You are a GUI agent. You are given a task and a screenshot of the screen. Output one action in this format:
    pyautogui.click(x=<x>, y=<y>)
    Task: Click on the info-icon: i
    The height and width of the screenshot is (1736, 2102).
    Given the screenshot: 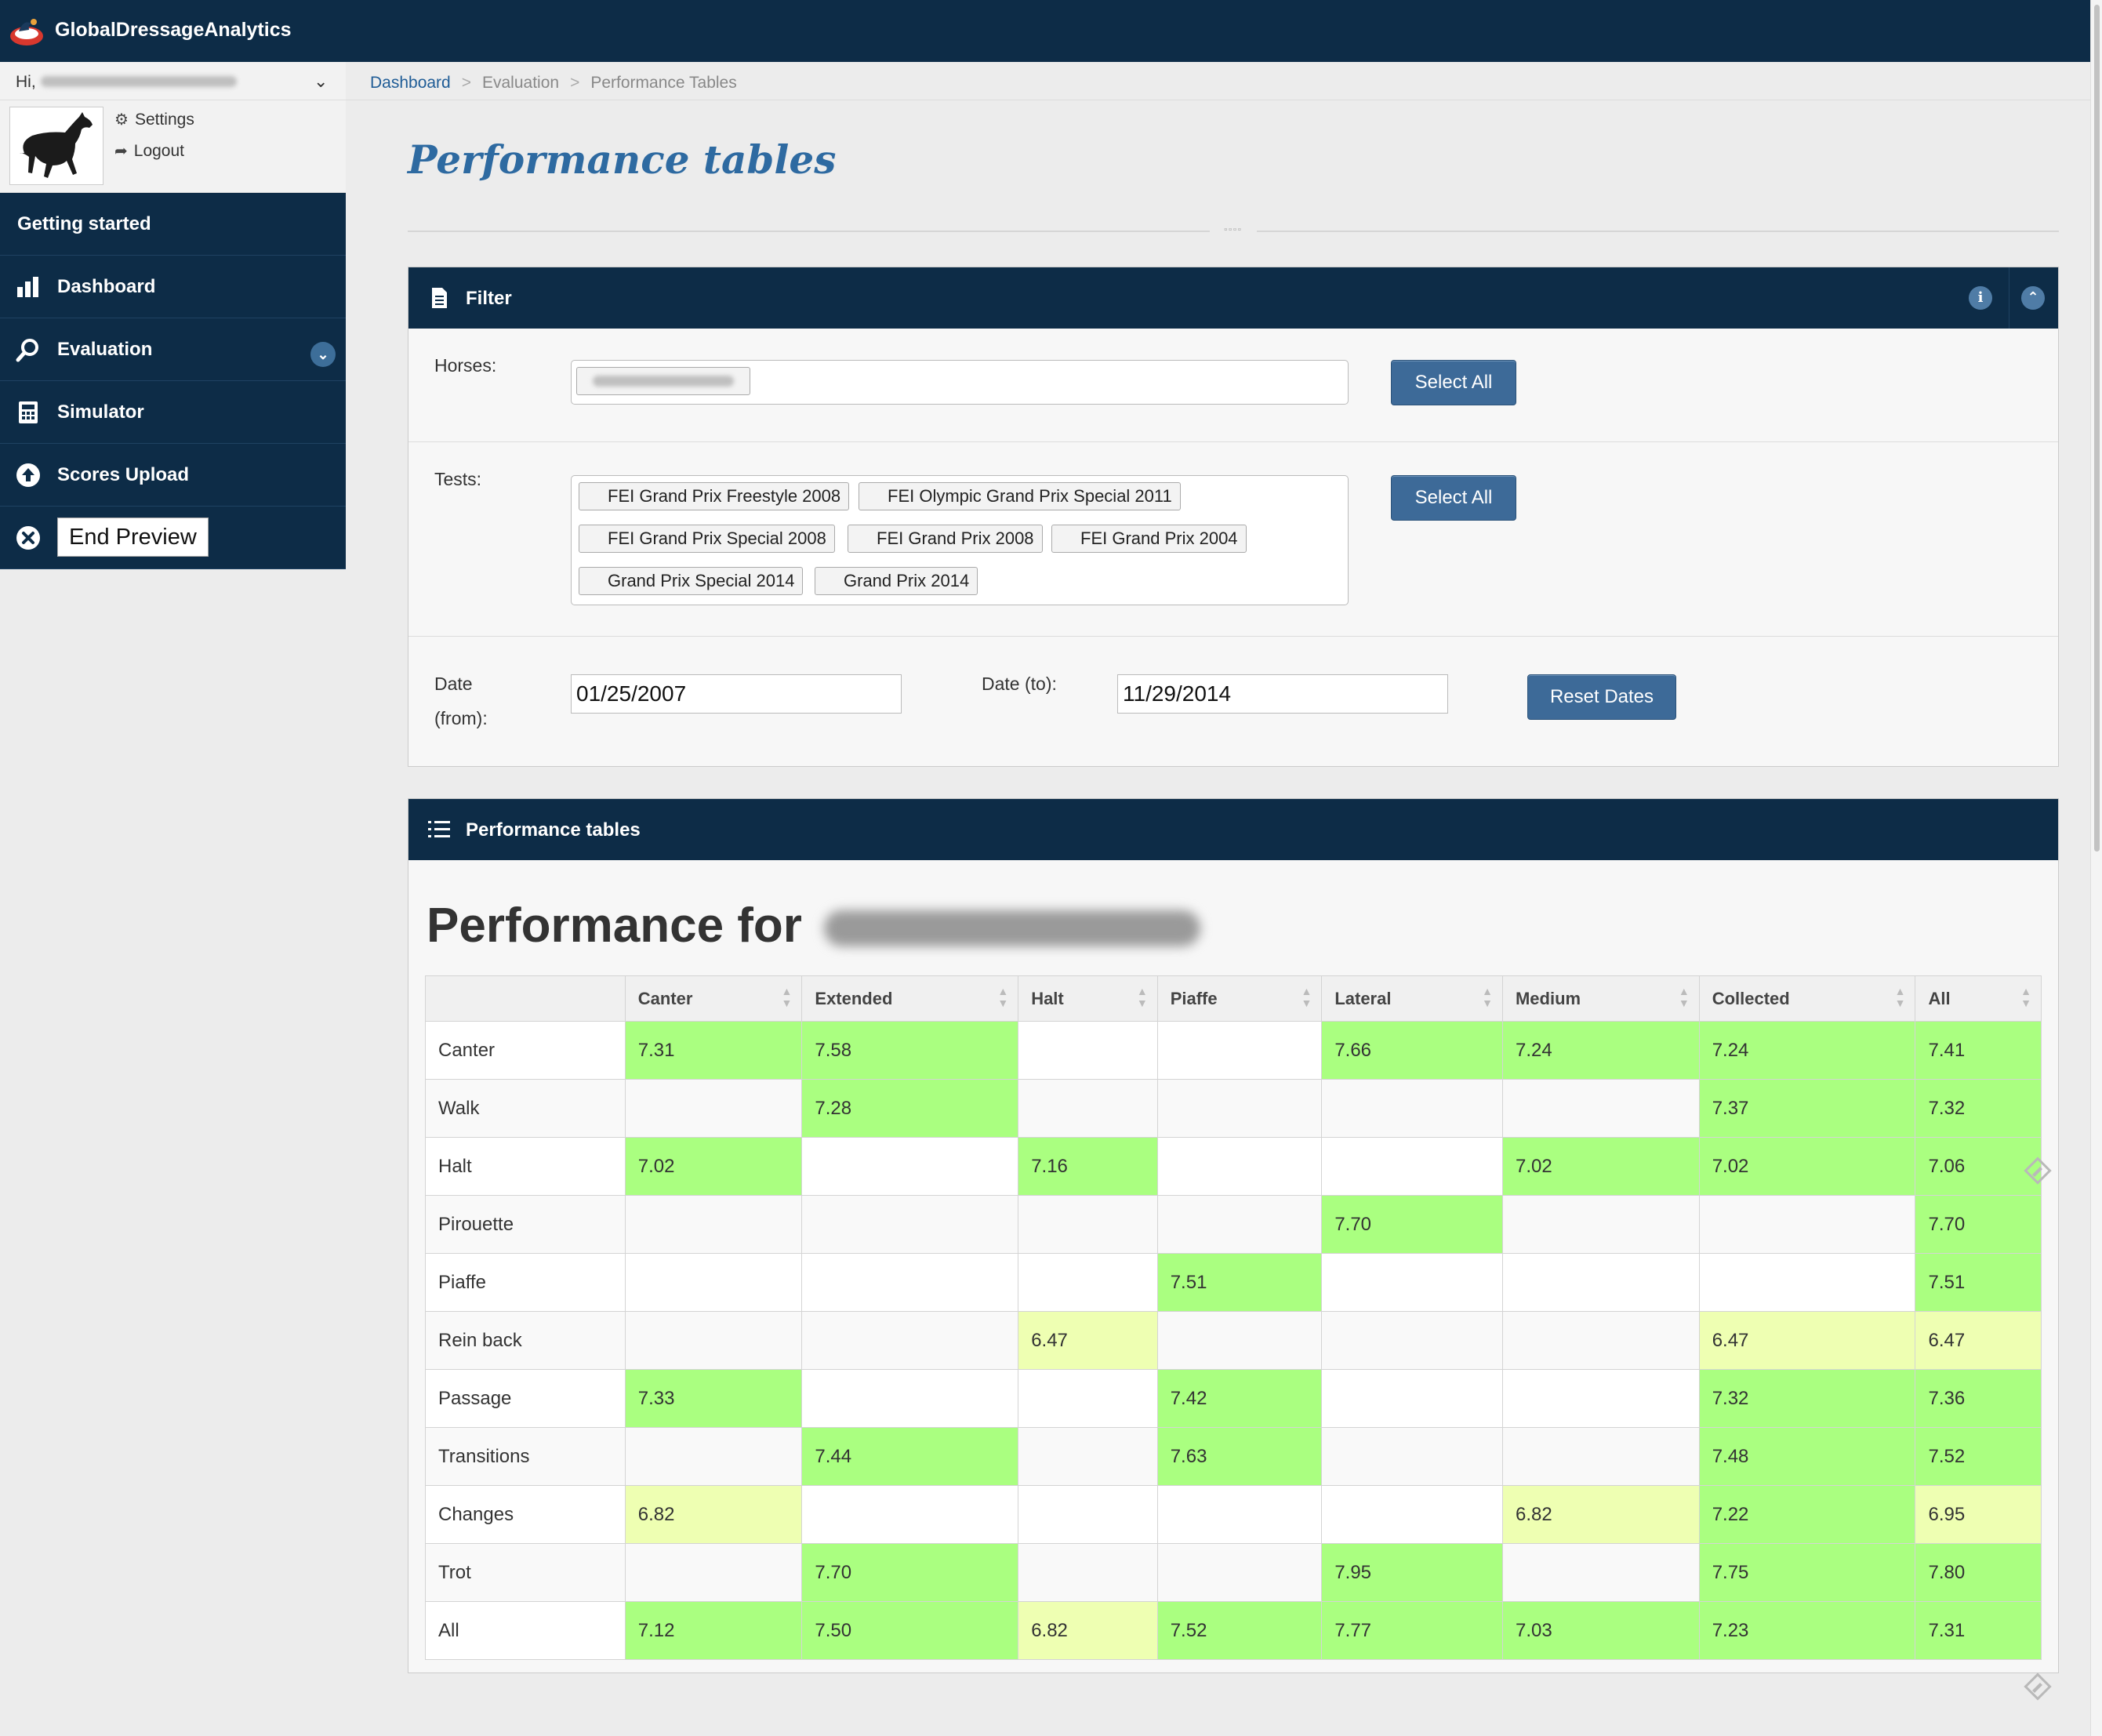 What is the action you would take?
    pyautogui.click(x=1980, y=298)
    